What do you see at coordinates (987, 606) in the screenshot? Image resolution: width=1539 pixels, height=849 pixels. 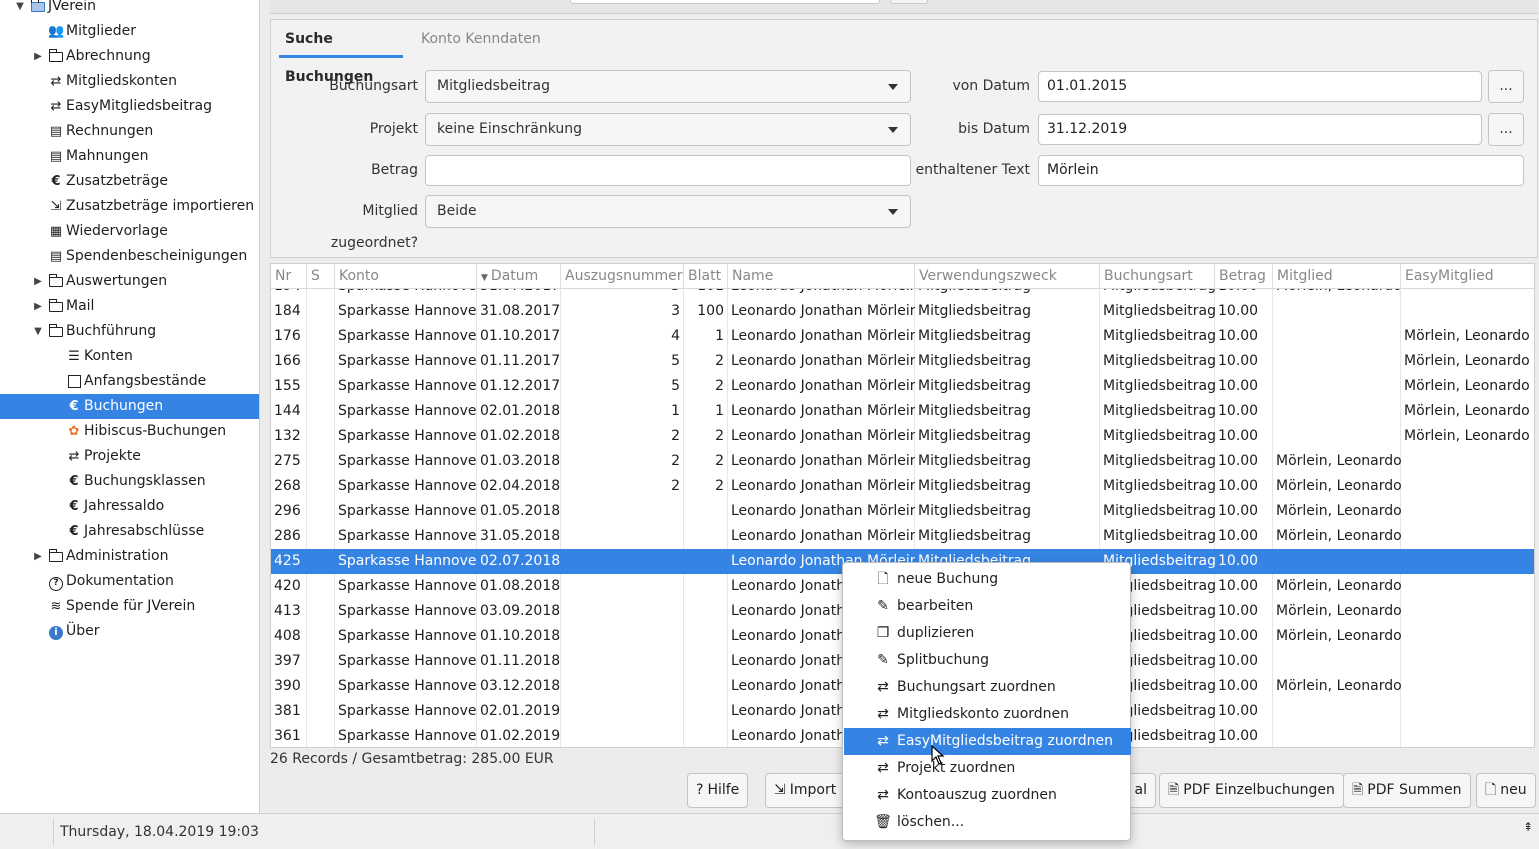 I see `menu-item-bearbeiten: ✎ bearbeiten` at bounding box center [987, 606].